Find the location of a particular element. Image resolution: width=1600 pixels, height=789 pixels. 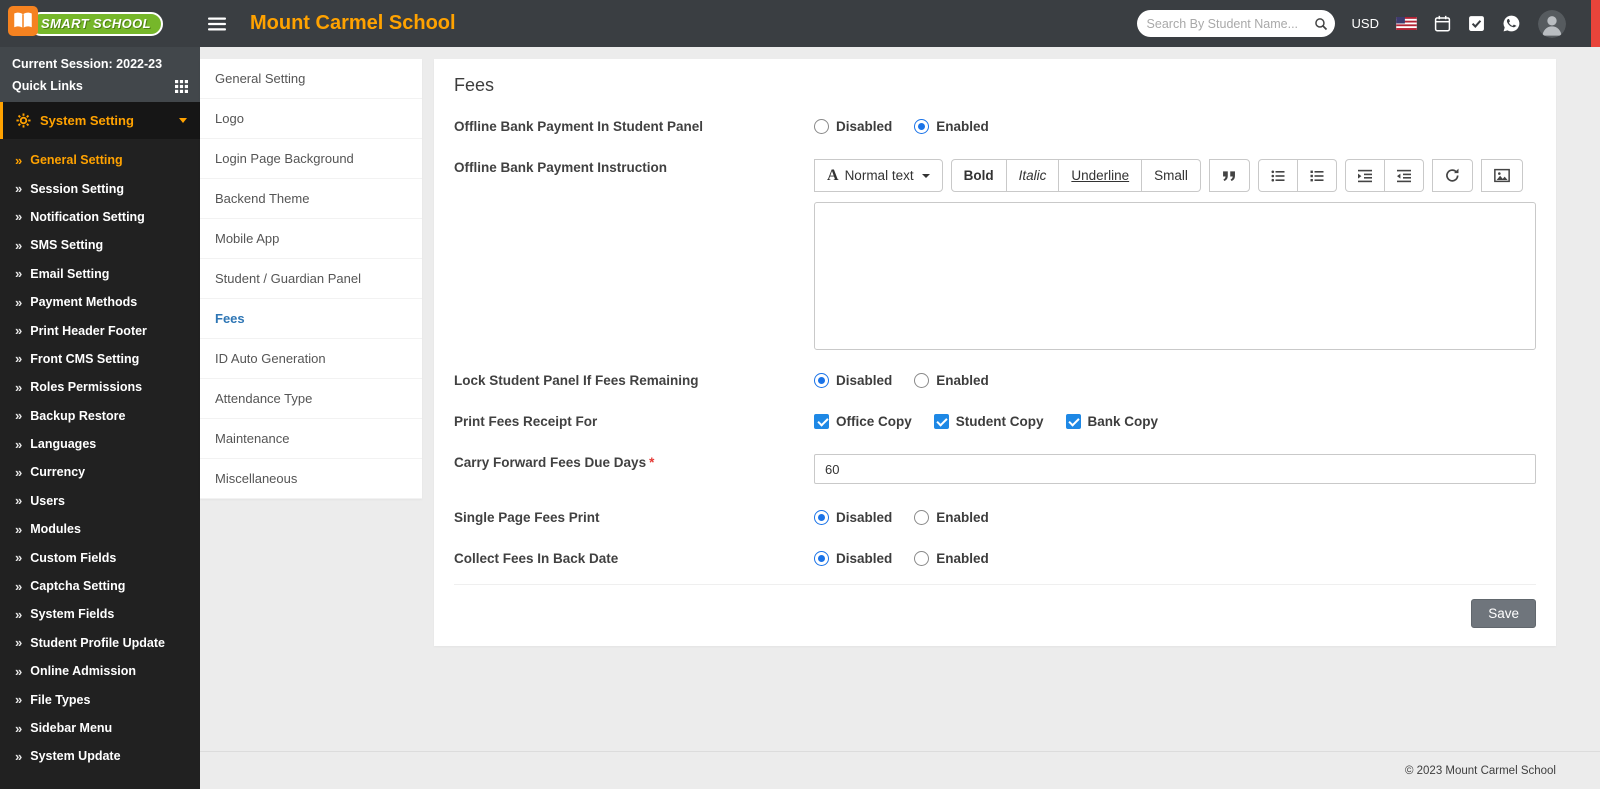

app-logo: SMART SCHOOL is located at coordinates (100, 23).